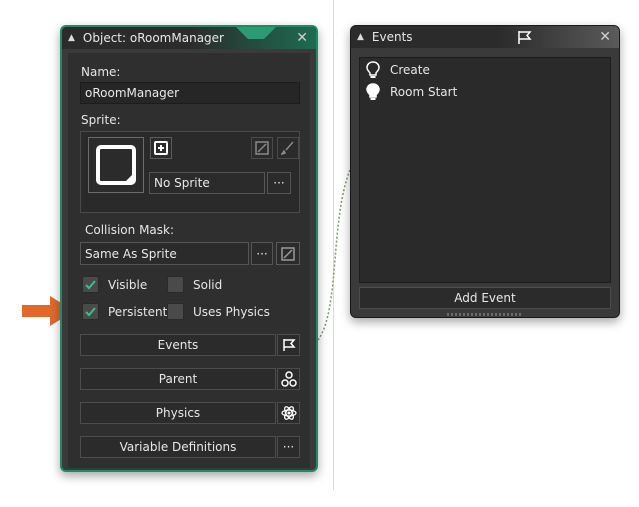  I want to click on new-sprite-icon, so click(161, 148).